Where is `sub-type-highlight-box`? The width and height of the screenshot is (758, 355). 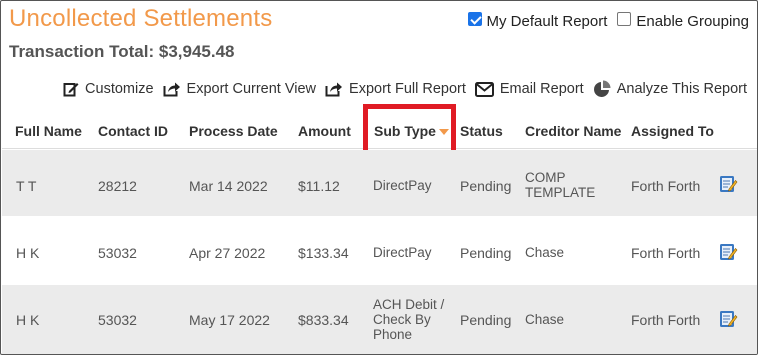 sub-type-highlight-box is located at coordinates (409, 130).